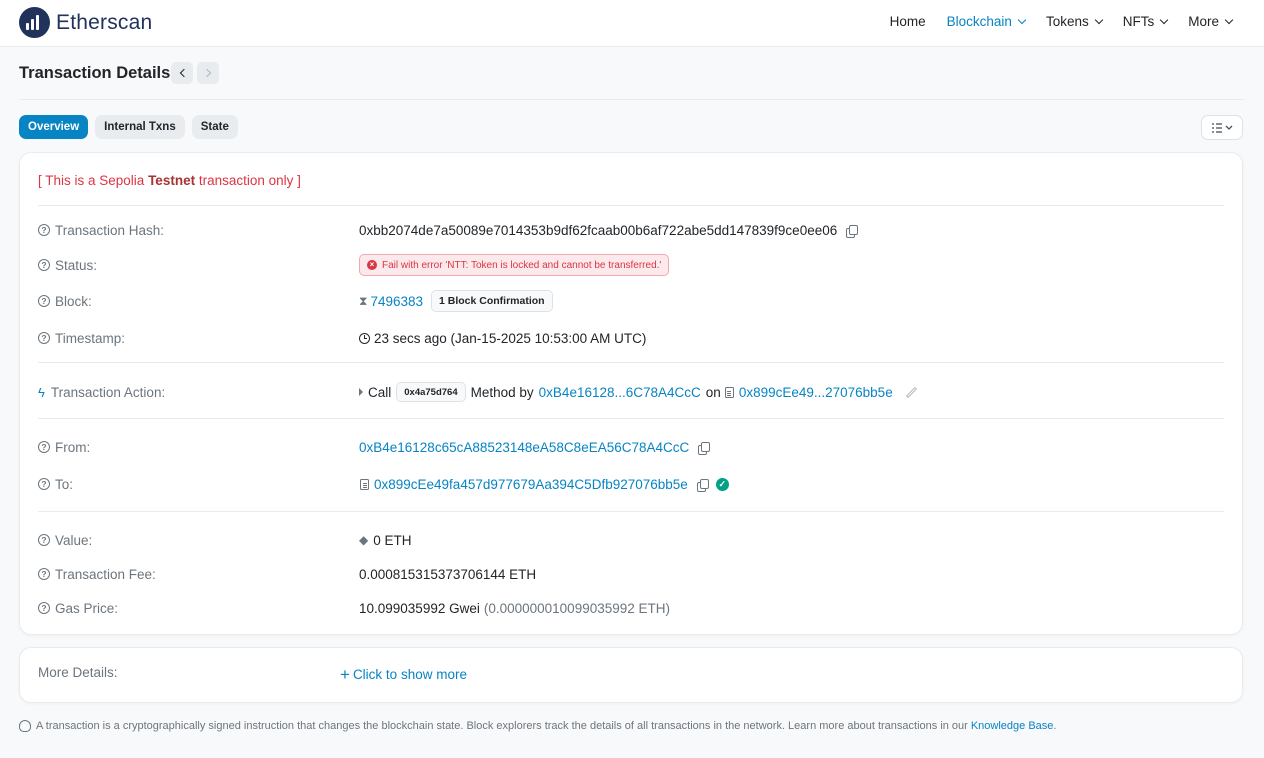  Describe the element at coordinates (364, 338) in the screenshot. I see `clock-icon` at that location.